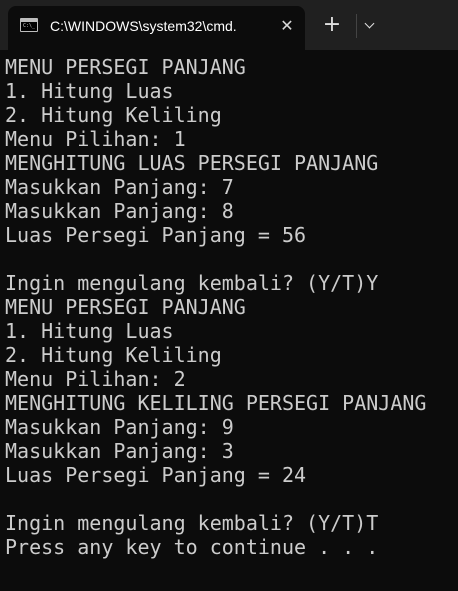 The width and height of the screenshot is (458, 591). What do you see at coordinates (95, 139) in the screenshot?
I see `terminal-line: Menu Pilihan: 1` at bounding box center [95, 139].